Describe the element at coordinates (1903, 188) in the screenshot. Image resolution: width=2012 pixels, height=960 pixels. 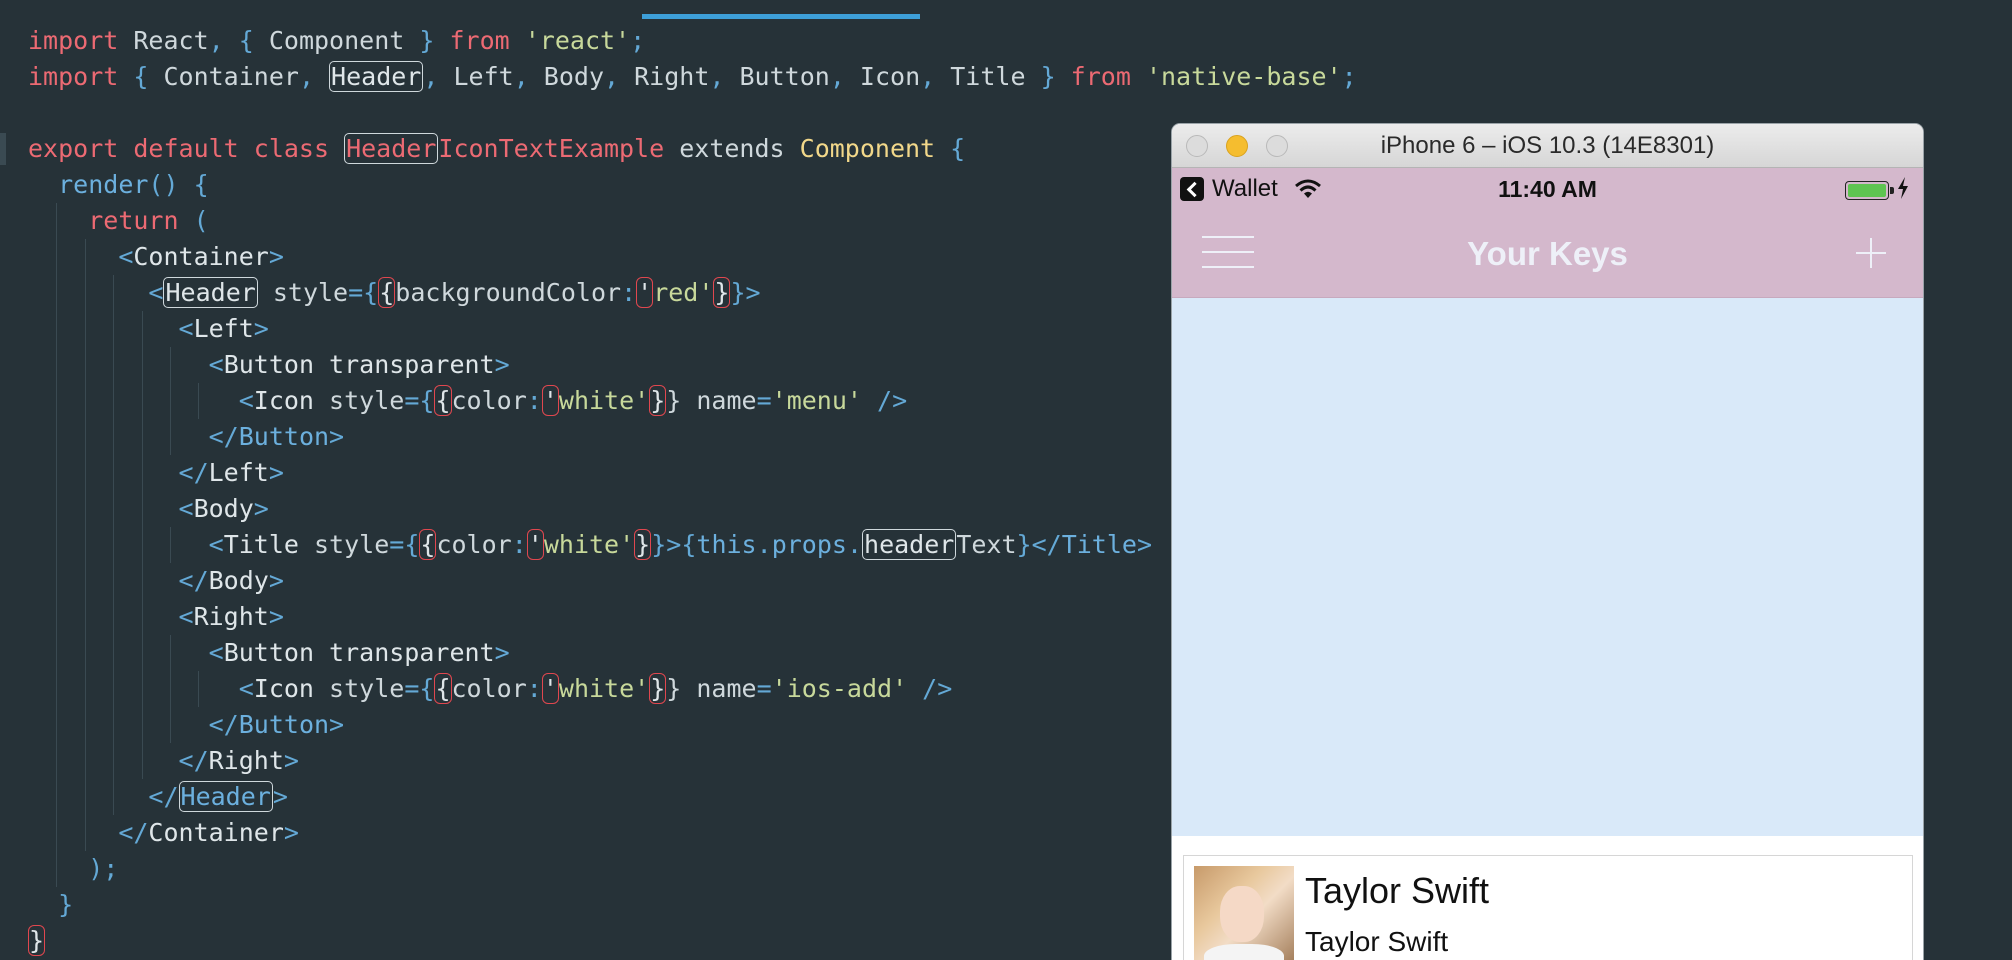
I see `charging-bolt-icon` at that location.